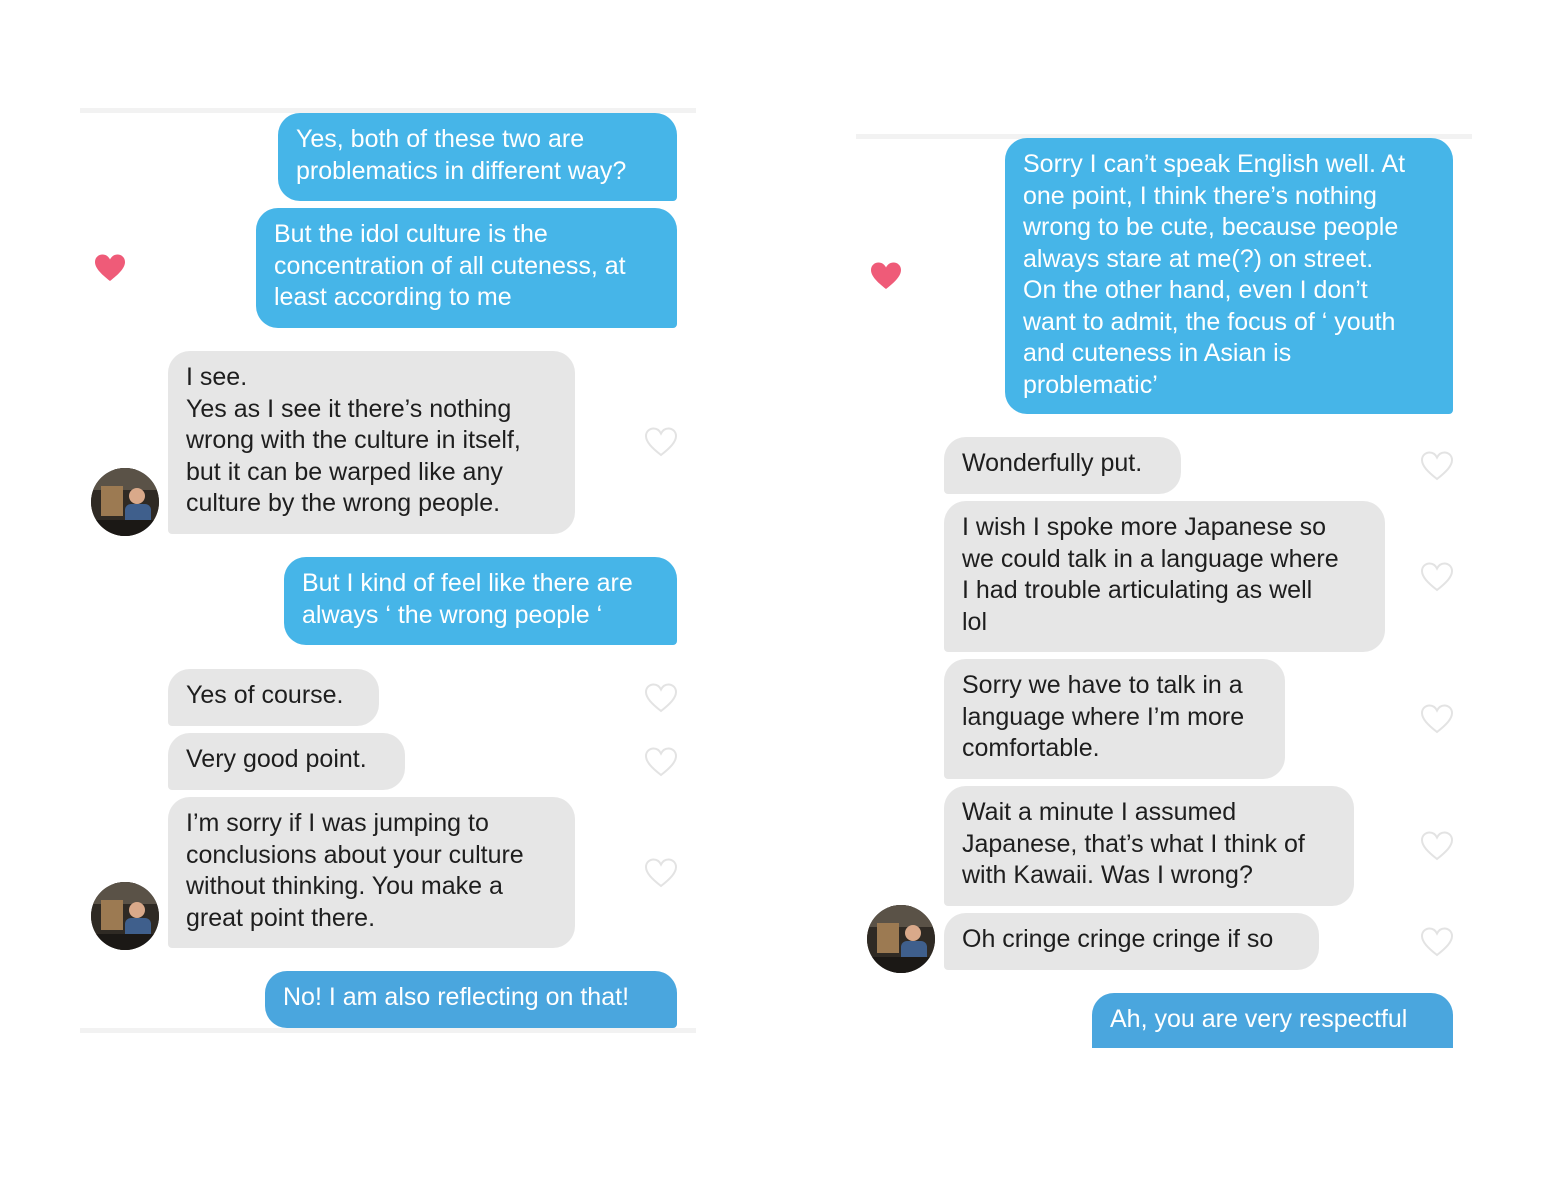 The width and height of the screenshot is (1552, 1199). I want to click on message-incoming: Yes of course., so click(273, 697).